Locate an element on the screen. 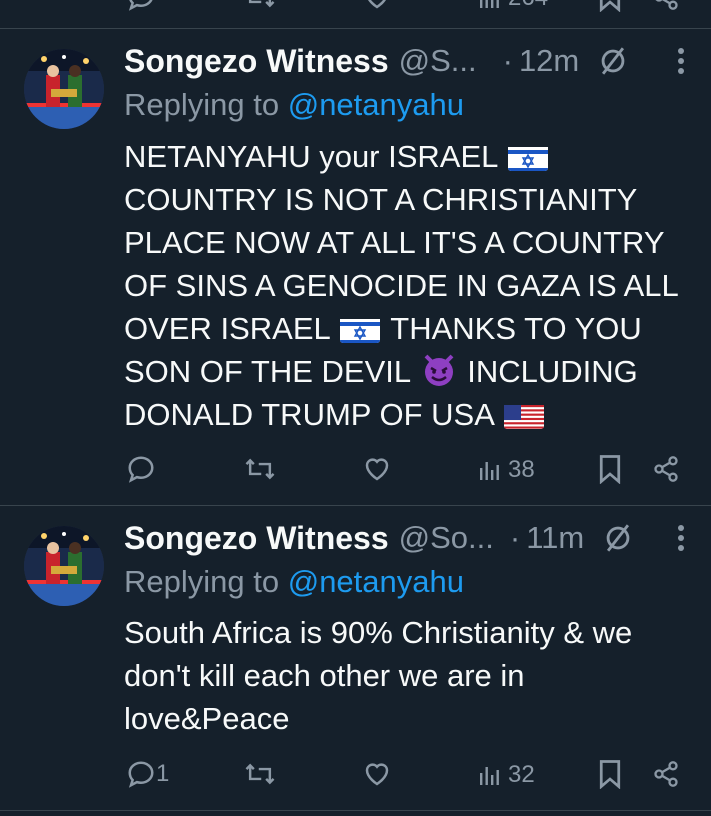 The image size is (711, 816). previous-tweet-actions: 264 is located at coordinates (355, 14).